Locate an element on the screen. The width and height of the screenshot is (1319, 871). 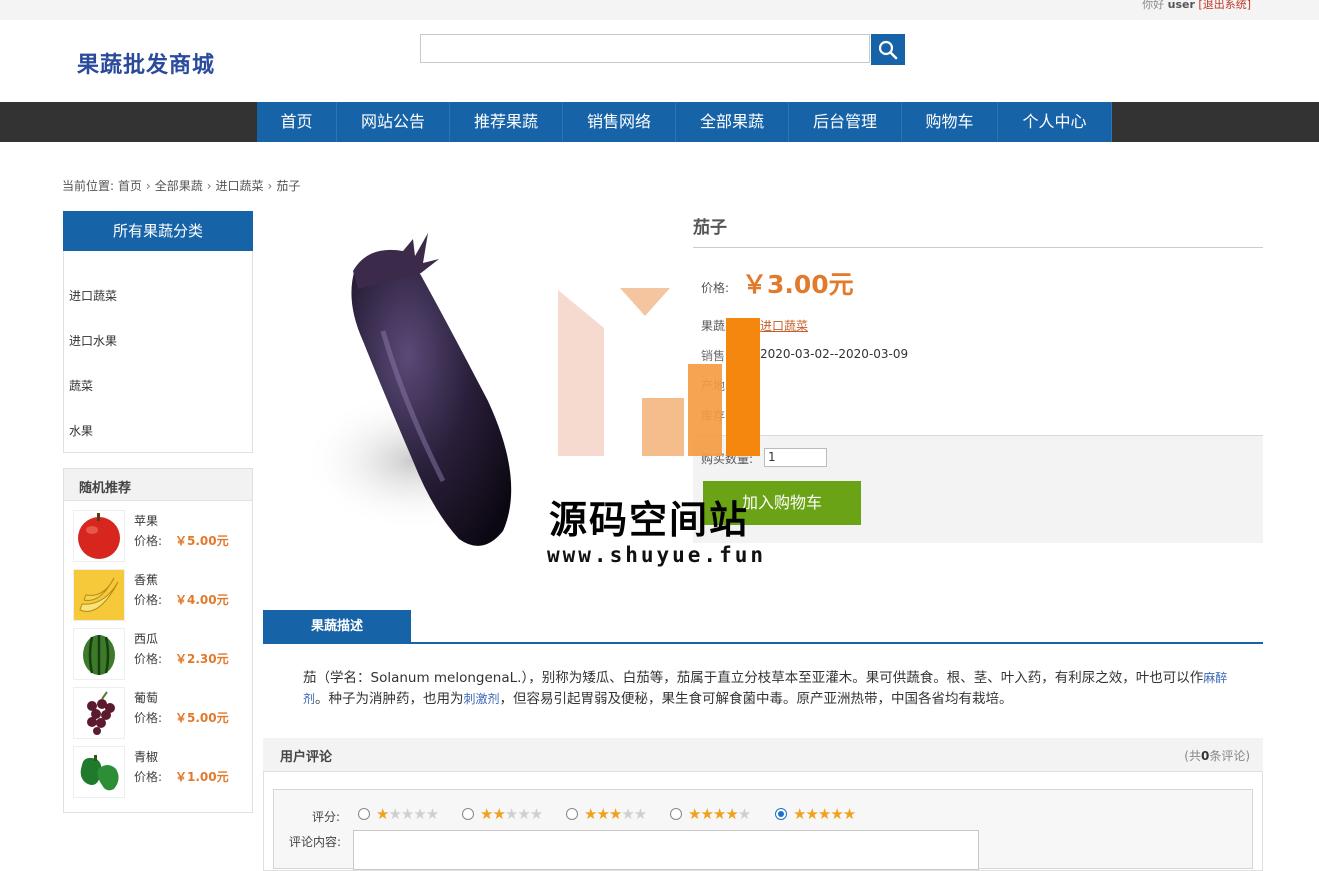
recommend-name: 葡萄 is located at coordinates (146, 697).